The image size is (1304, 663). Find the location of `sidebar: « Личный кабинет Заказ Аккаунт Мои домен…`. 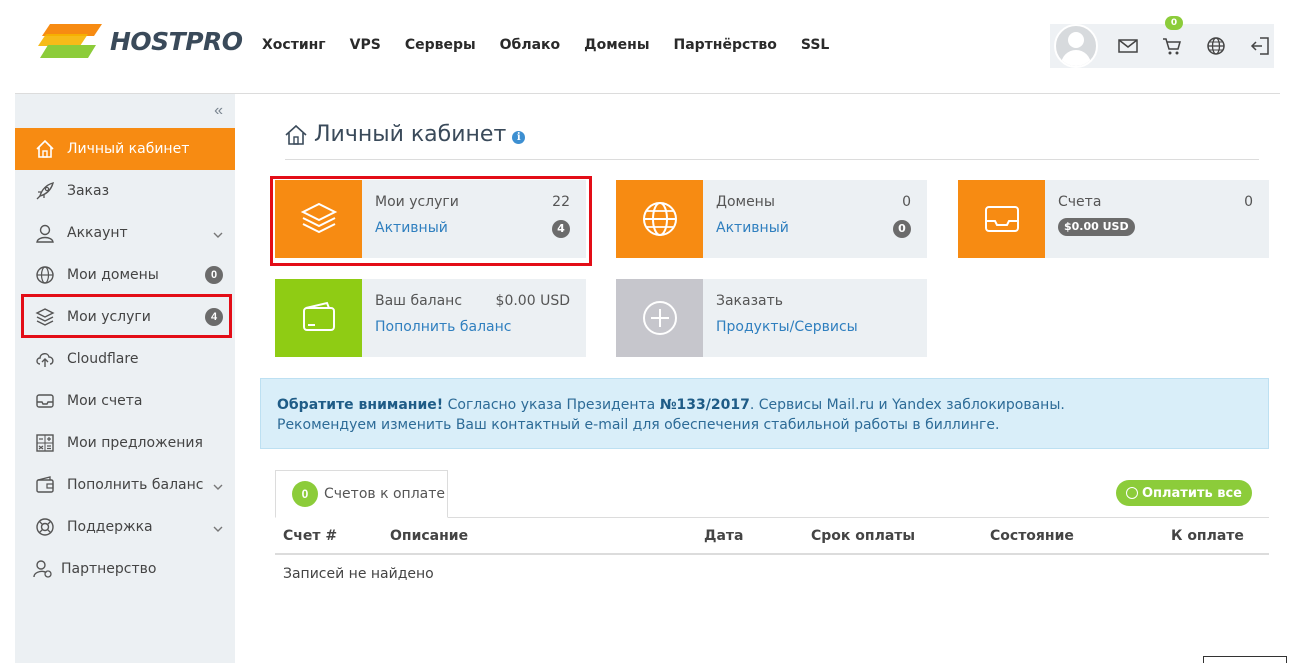

sidebar: « Личный кабинет Заказ Аккаунт Мои домен… is located at coordinates (125, 378).